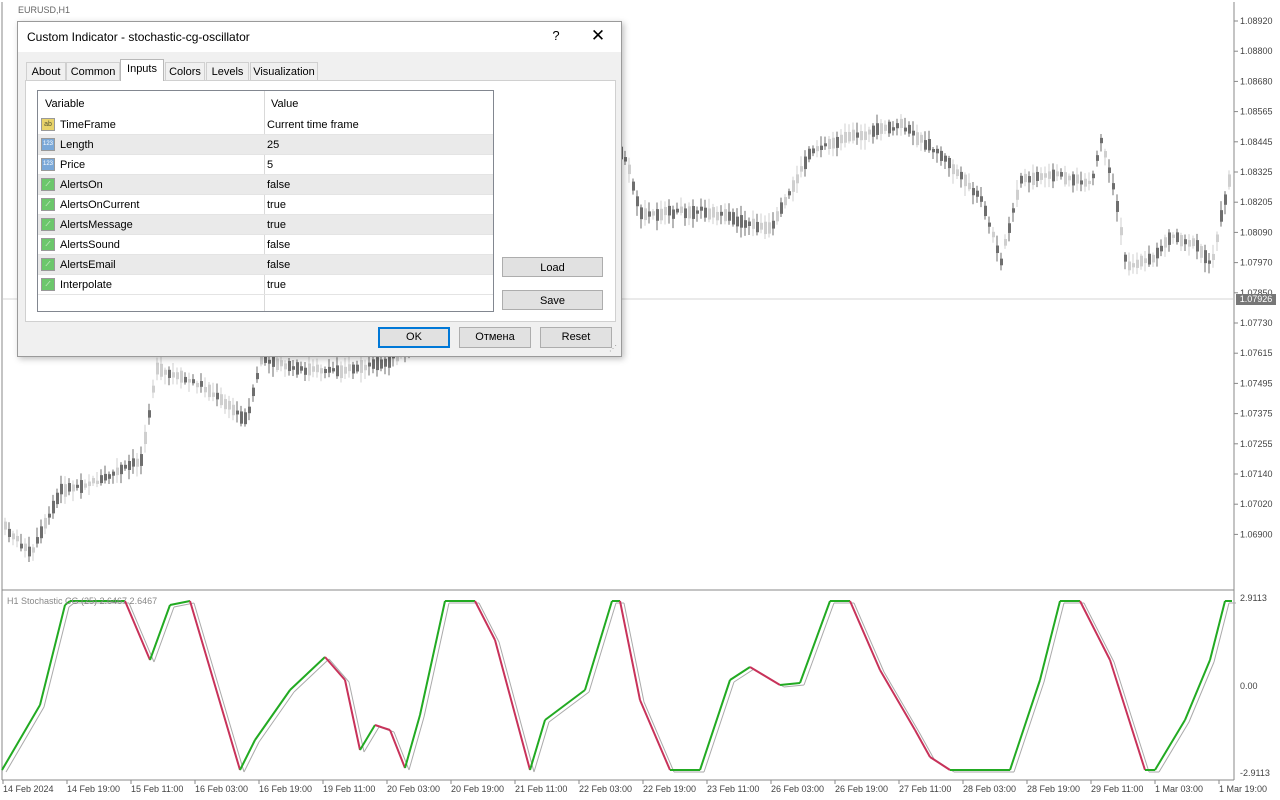 Image resolution: width=1280 pixels, height=800 pixels. I want to click on param-row-interpolate: ⟋ Interpolate true, so click(265, 285).